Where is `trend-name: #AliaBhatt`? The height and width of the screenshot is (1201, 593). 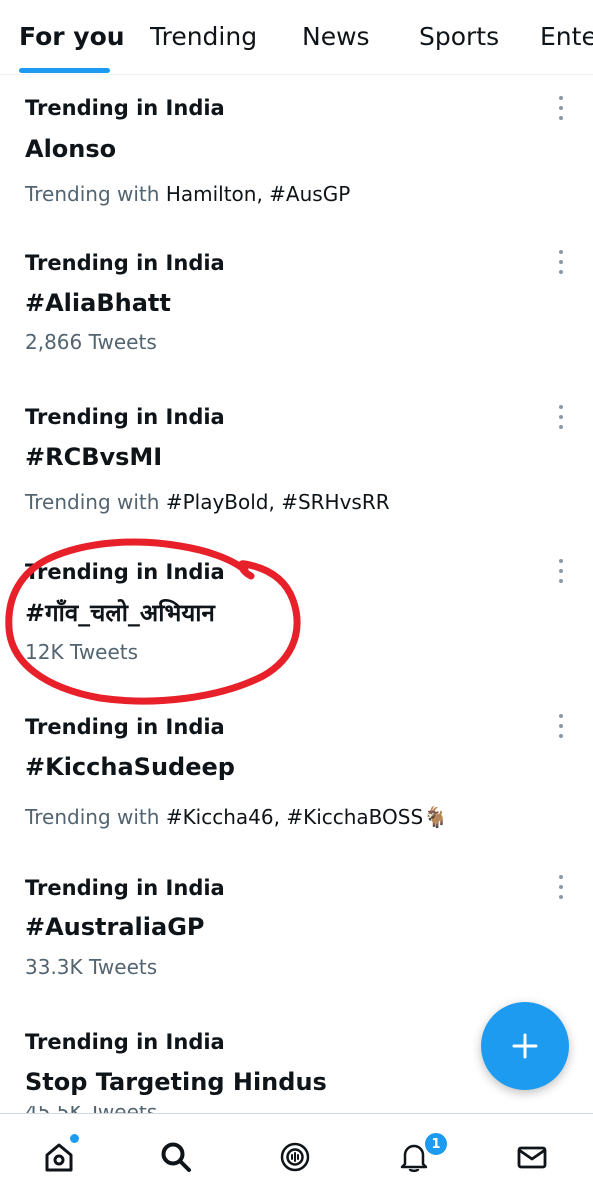 trend-name: #AliaBhatt is located at coordinates (98, 303).